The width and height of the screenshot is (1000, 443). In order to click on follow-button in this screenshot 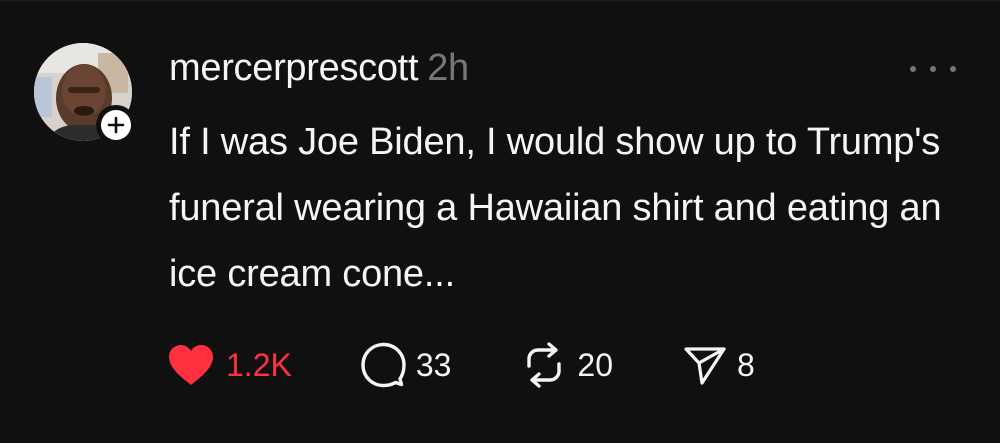, I will do `click(116, 125)`.